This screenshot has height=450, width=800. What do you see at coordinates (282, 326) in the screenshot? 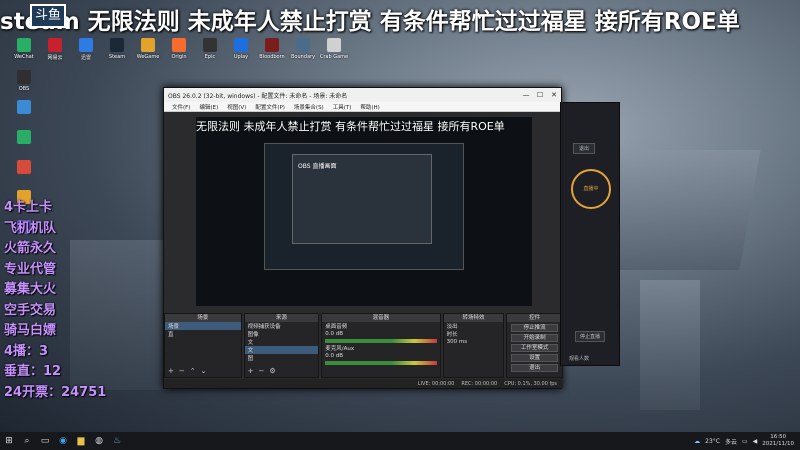
I see `source-item: 视频捕获设备` at bounding box center [282, 326].